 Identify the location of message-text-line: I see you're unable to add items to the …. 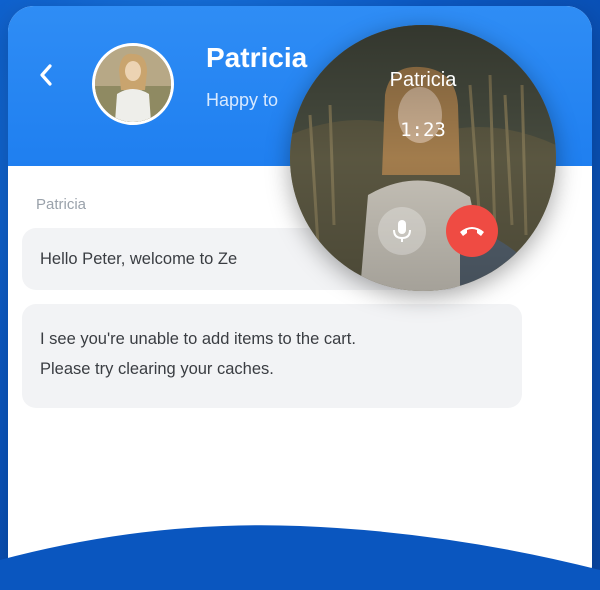
(198, 339).